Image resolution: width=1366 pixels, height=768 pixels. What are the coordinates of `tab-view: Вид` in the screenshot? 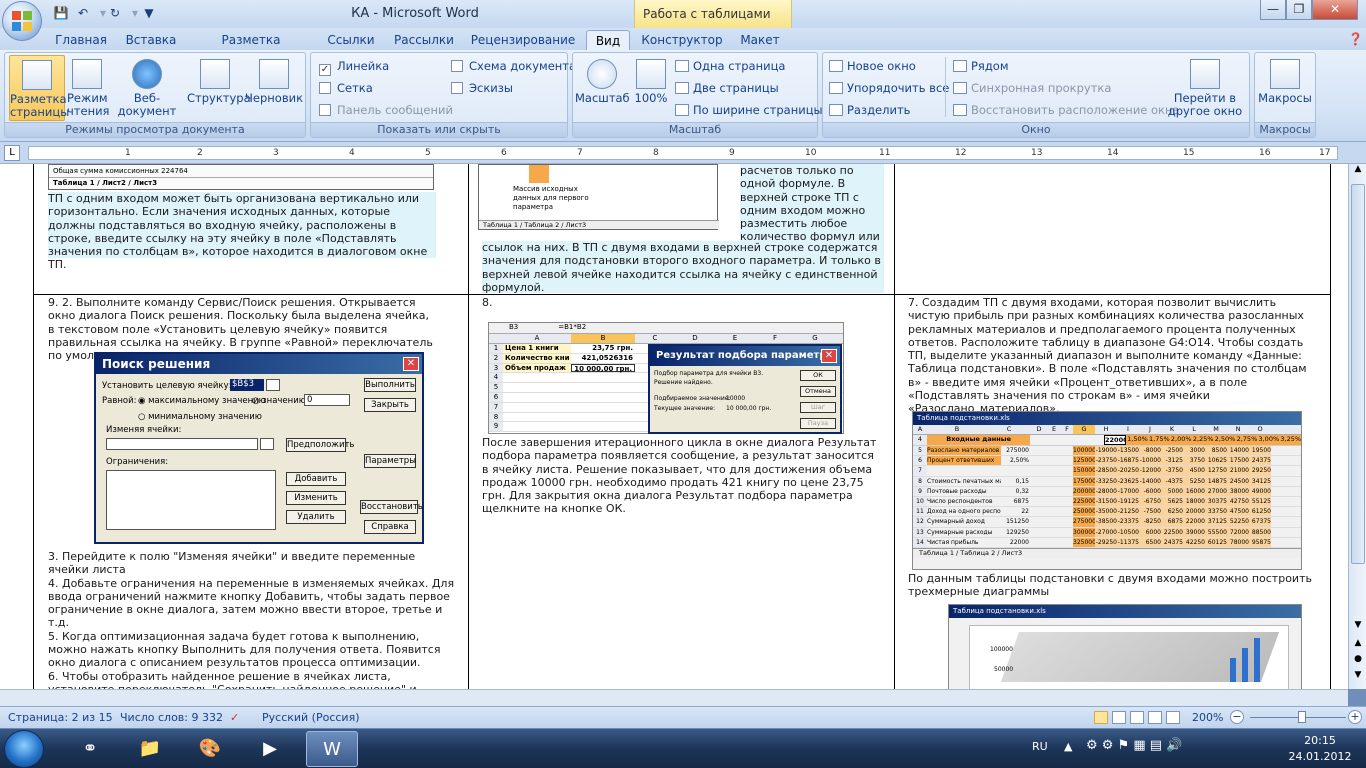 It's located at (608, 40).